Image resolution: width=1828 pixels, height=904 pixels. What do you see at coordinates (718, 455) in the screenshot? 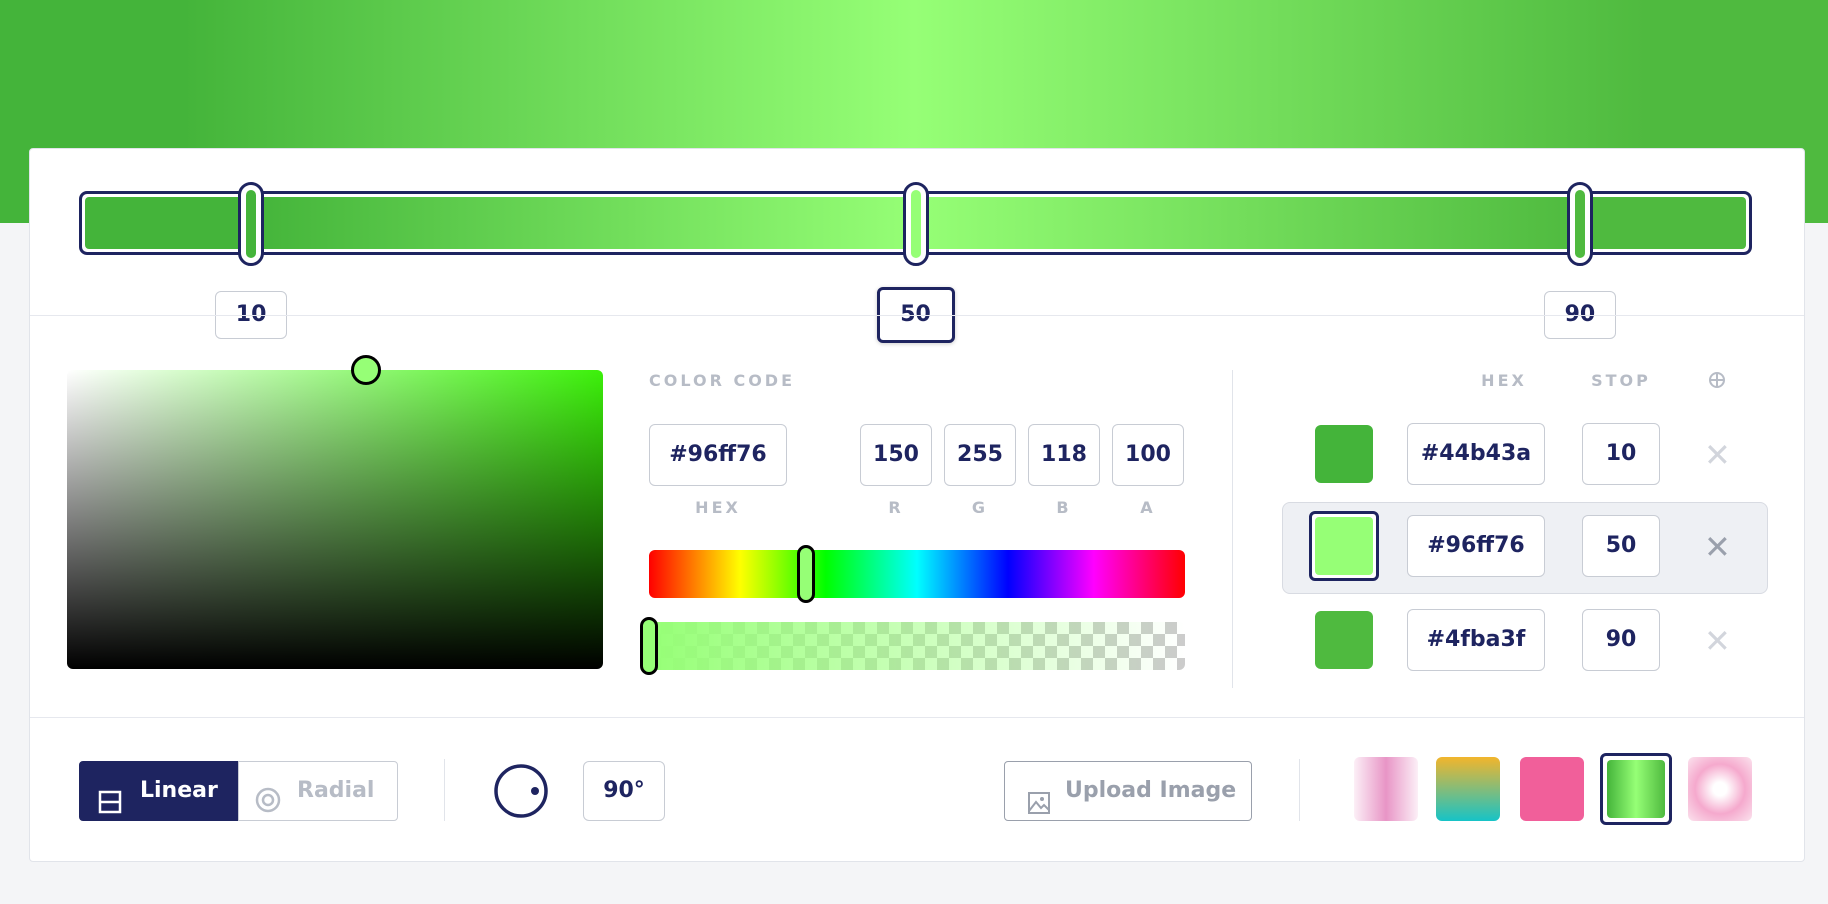
I see `hex-input: #96ff76` at bounding box center [718, 455].